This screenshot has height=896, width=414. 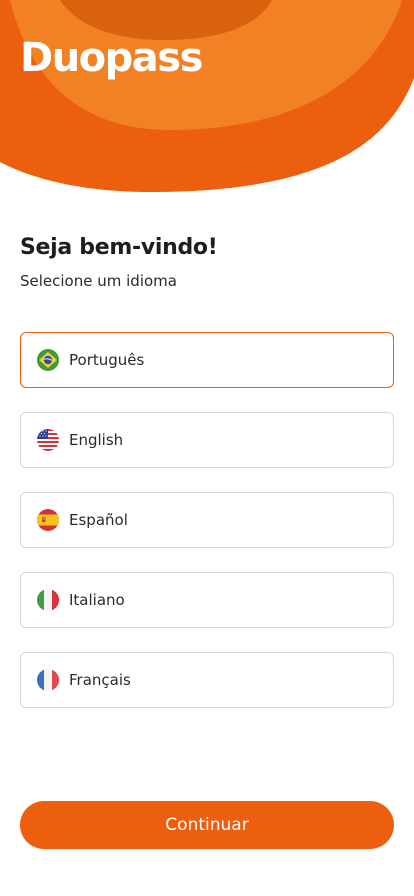 What do you see at coordinates (100, 680) in the screenshot?
I see `language-label: Français` at bounding box center [100, 680].